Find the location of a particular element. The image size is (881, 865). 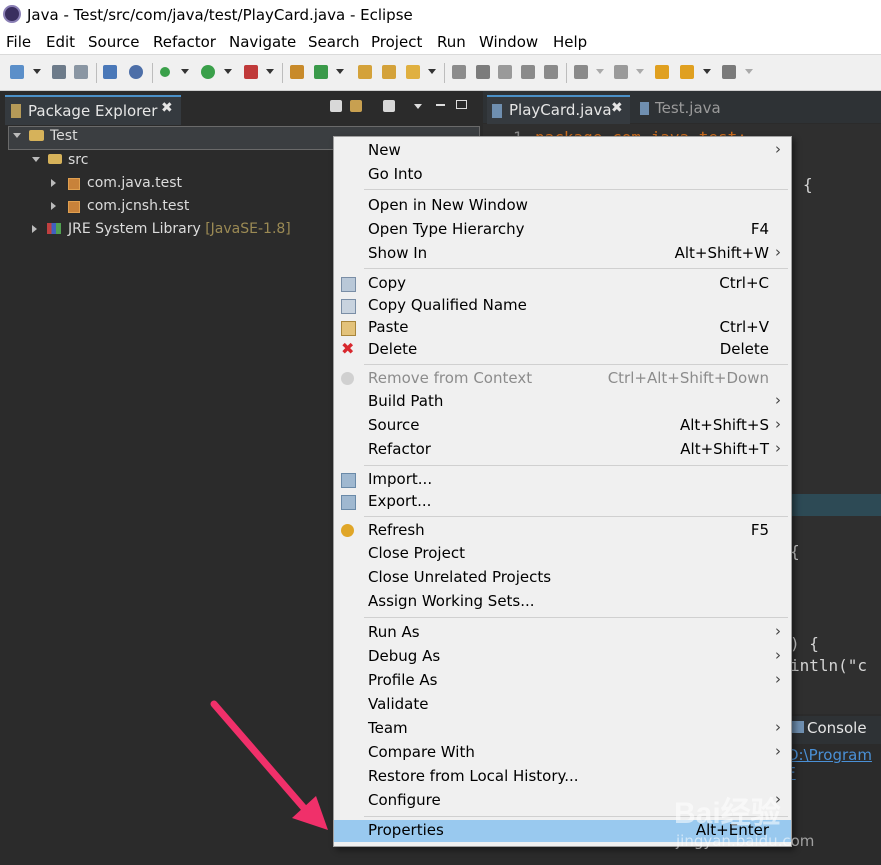

menu-search: Search is located at coordinates (334, 42).